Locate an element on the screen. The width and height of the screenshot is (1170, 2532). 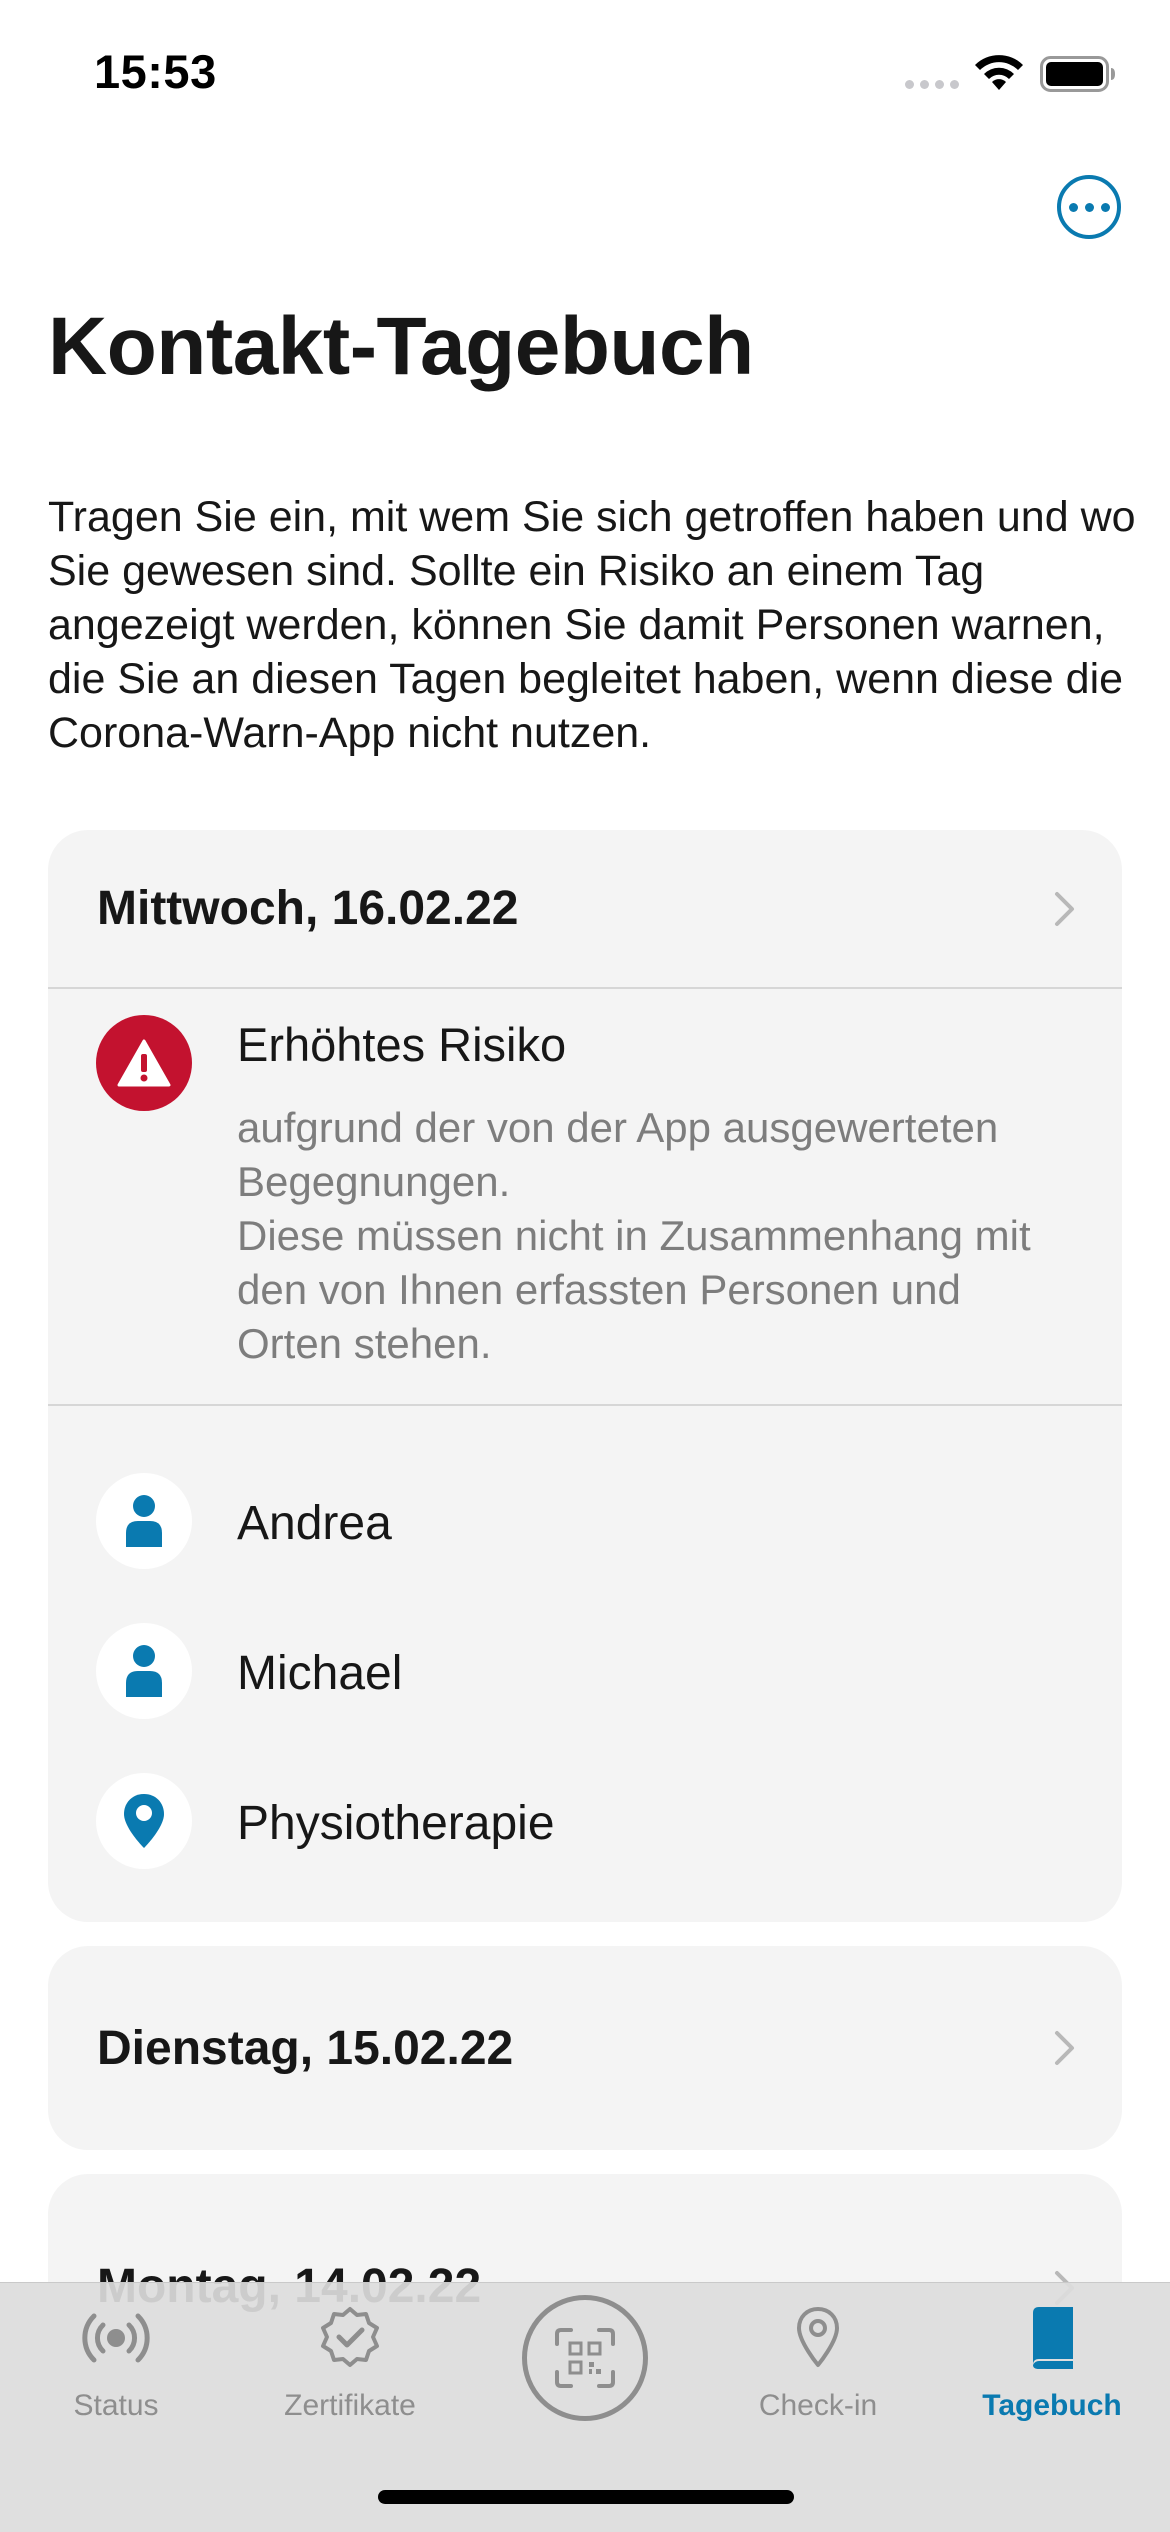
risk-title: Erhöhtes Risiko is located at coordinates (402, 1044).